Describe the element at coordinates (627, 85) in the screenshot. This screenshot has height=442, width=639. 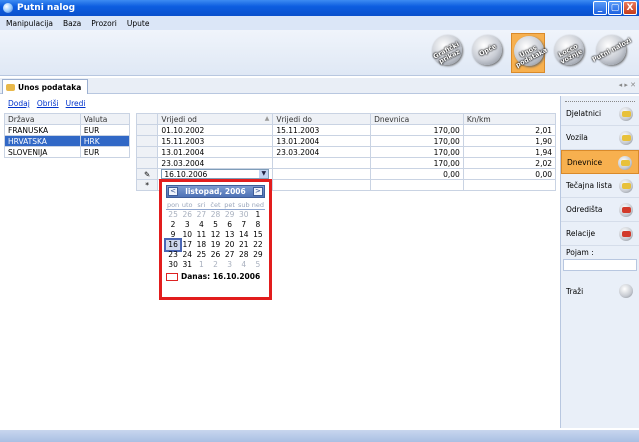
I see `tab-controls: ◂ ▸ ✕` at that location.